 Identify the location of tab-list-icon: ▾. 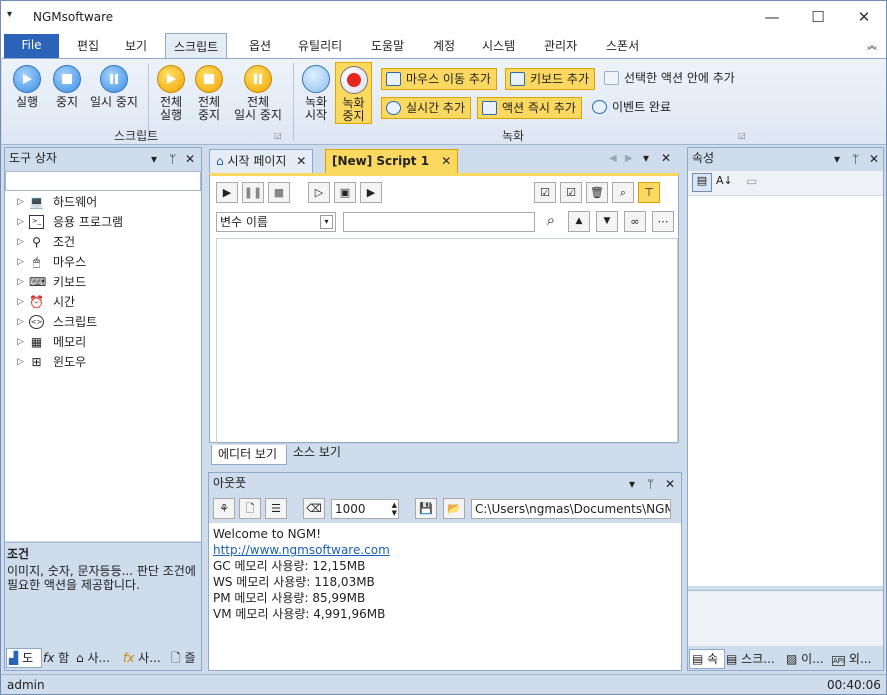
(646, 158).